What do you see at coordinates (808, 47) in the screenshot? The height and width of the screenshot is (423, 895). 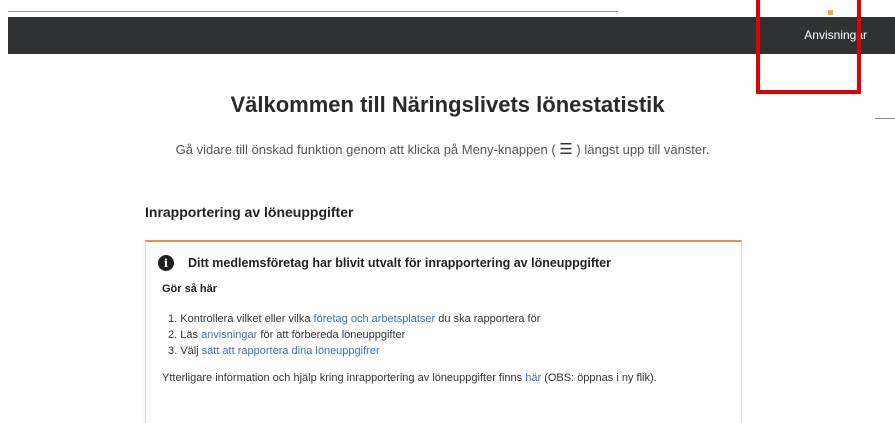 I see `highlight-box` at bounding box center [808, 47].